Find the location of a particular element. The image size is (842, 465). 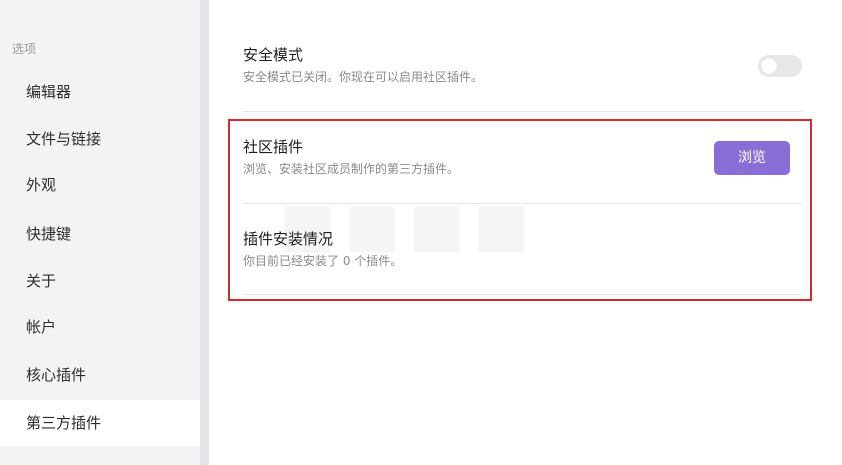

sidebar-item-hotkeys: 快捷键 is located at coordinates (100, 234).